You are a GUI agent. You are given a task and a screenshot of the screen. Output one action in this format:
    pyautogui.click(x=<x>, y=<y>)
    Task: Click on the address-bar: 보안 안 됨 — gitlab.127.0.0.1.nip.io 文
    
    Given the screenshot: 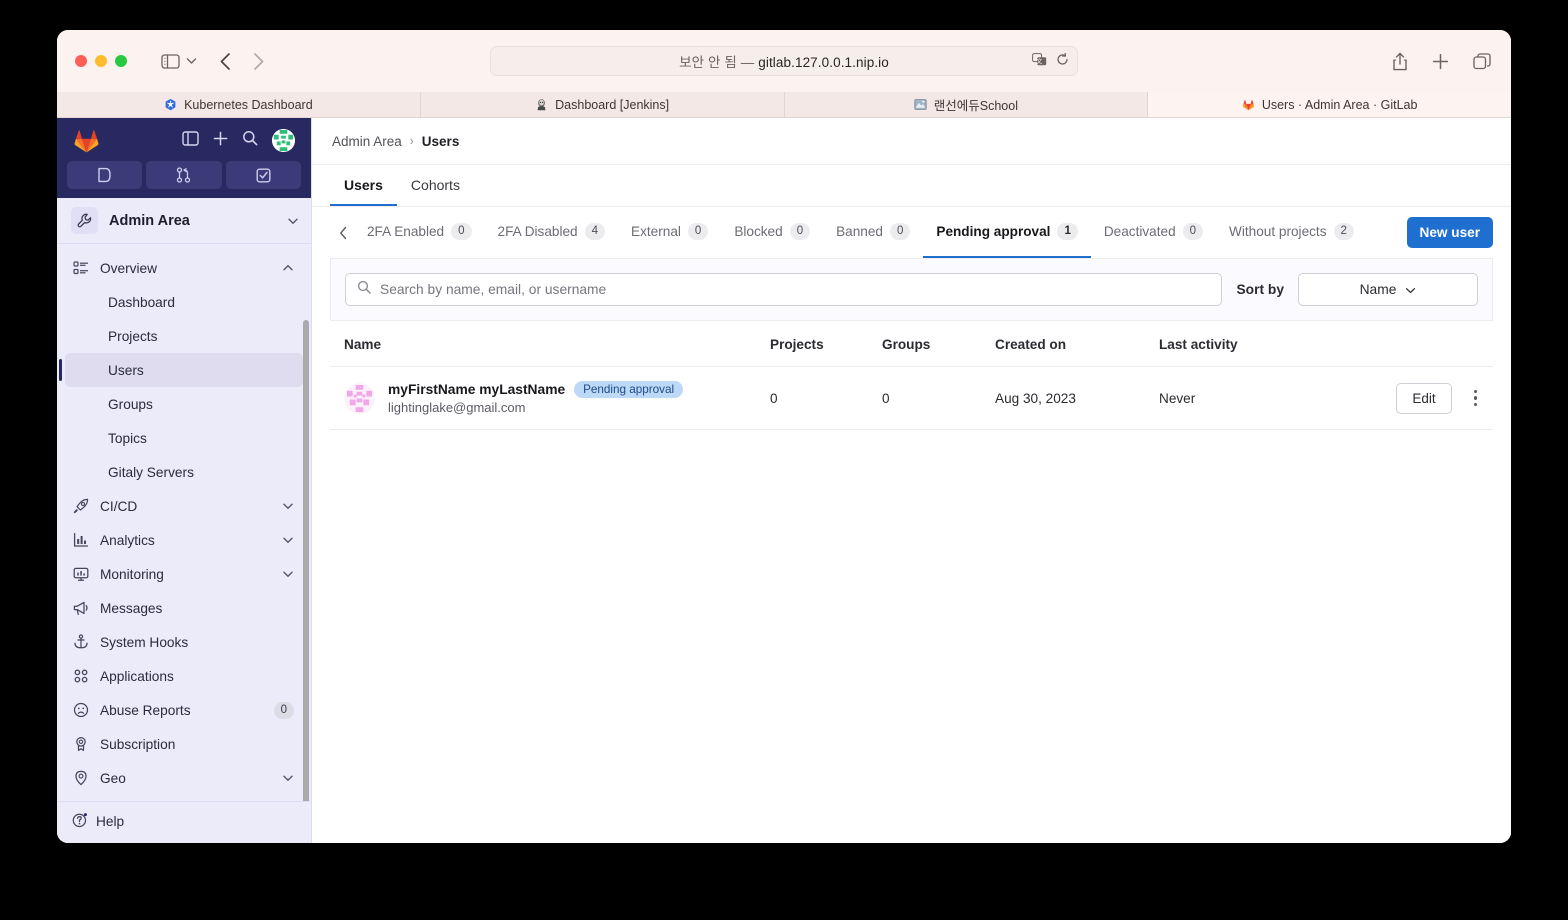 What is the action you would take?
    pyautogui.click(x=784, y=61)
    